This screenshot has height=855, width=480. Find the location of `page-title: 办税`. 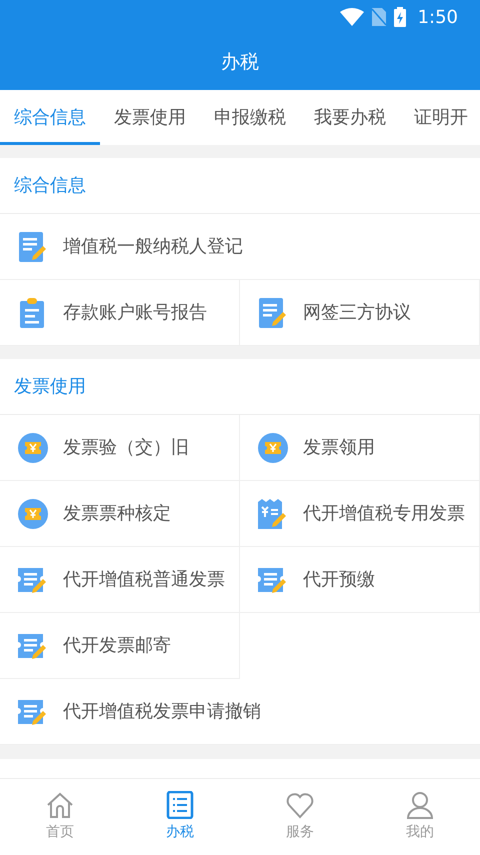

page-title: 办税 is located at coordinates (240, 62).